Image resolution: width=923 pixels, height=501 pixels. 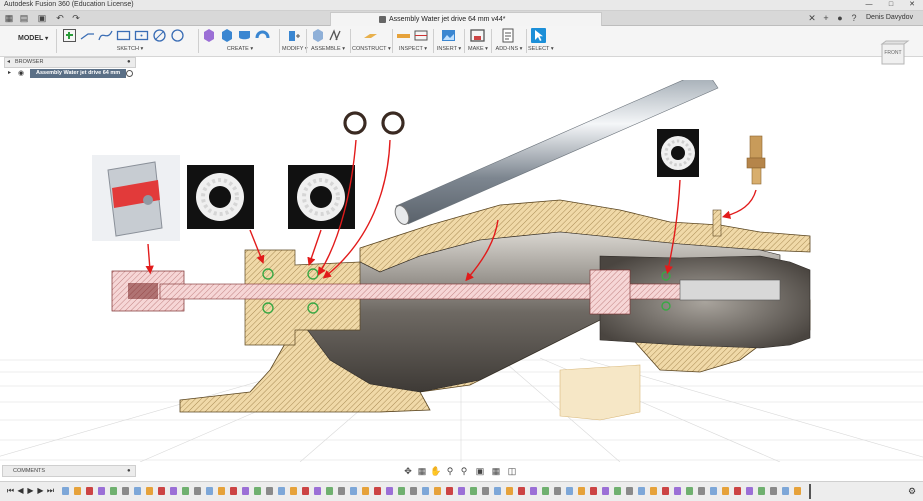 What do you see at coordinates (9, 73) in the screenshot?
I see `expand-arrow-icon: ▸` at bounding box center [9, 73].